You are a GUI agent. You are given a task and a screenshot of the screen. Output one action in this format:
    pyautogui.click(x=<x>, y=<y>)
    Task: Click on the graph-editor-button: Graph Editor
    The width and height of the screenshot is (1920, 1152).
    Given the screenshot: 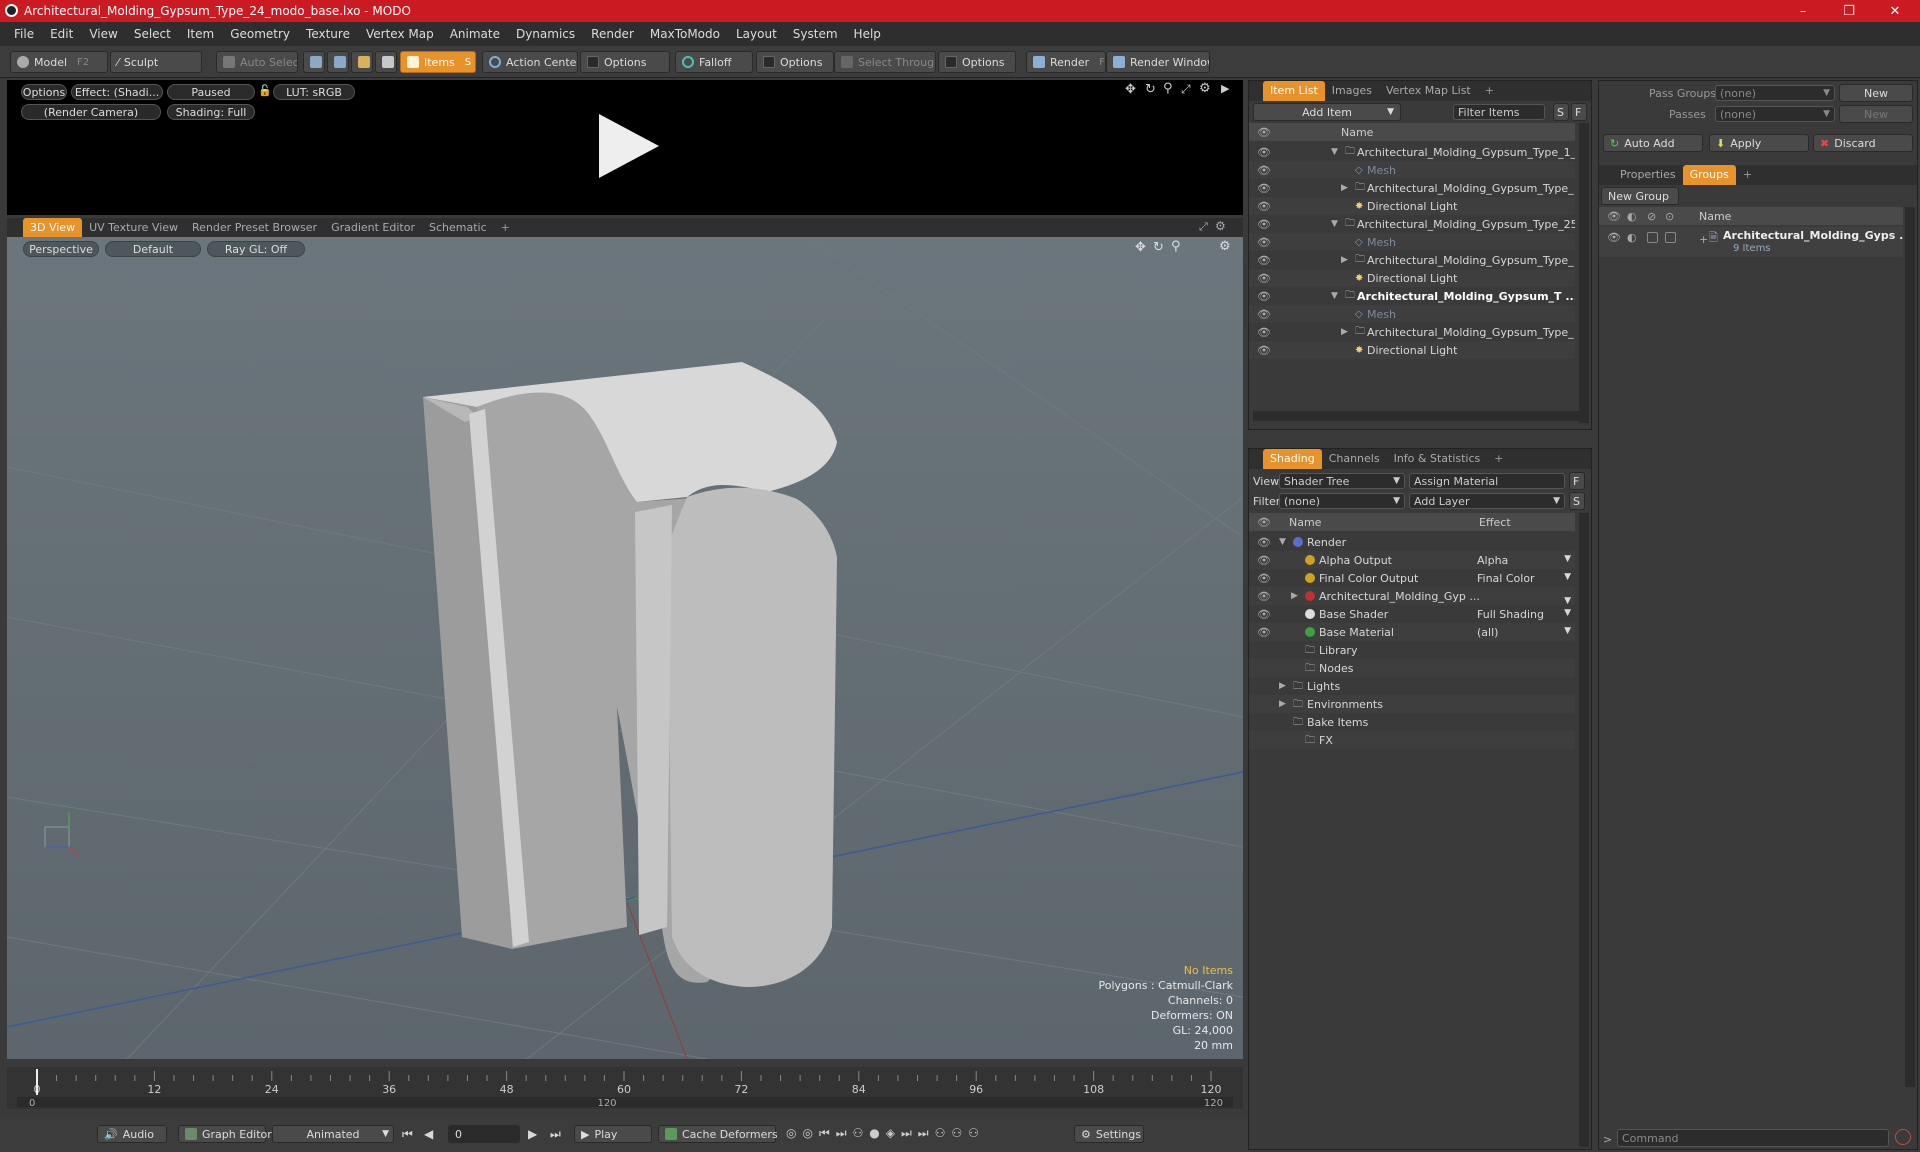 What is the action you would take?
    pyautogui.click(x=225, y=1134)
    